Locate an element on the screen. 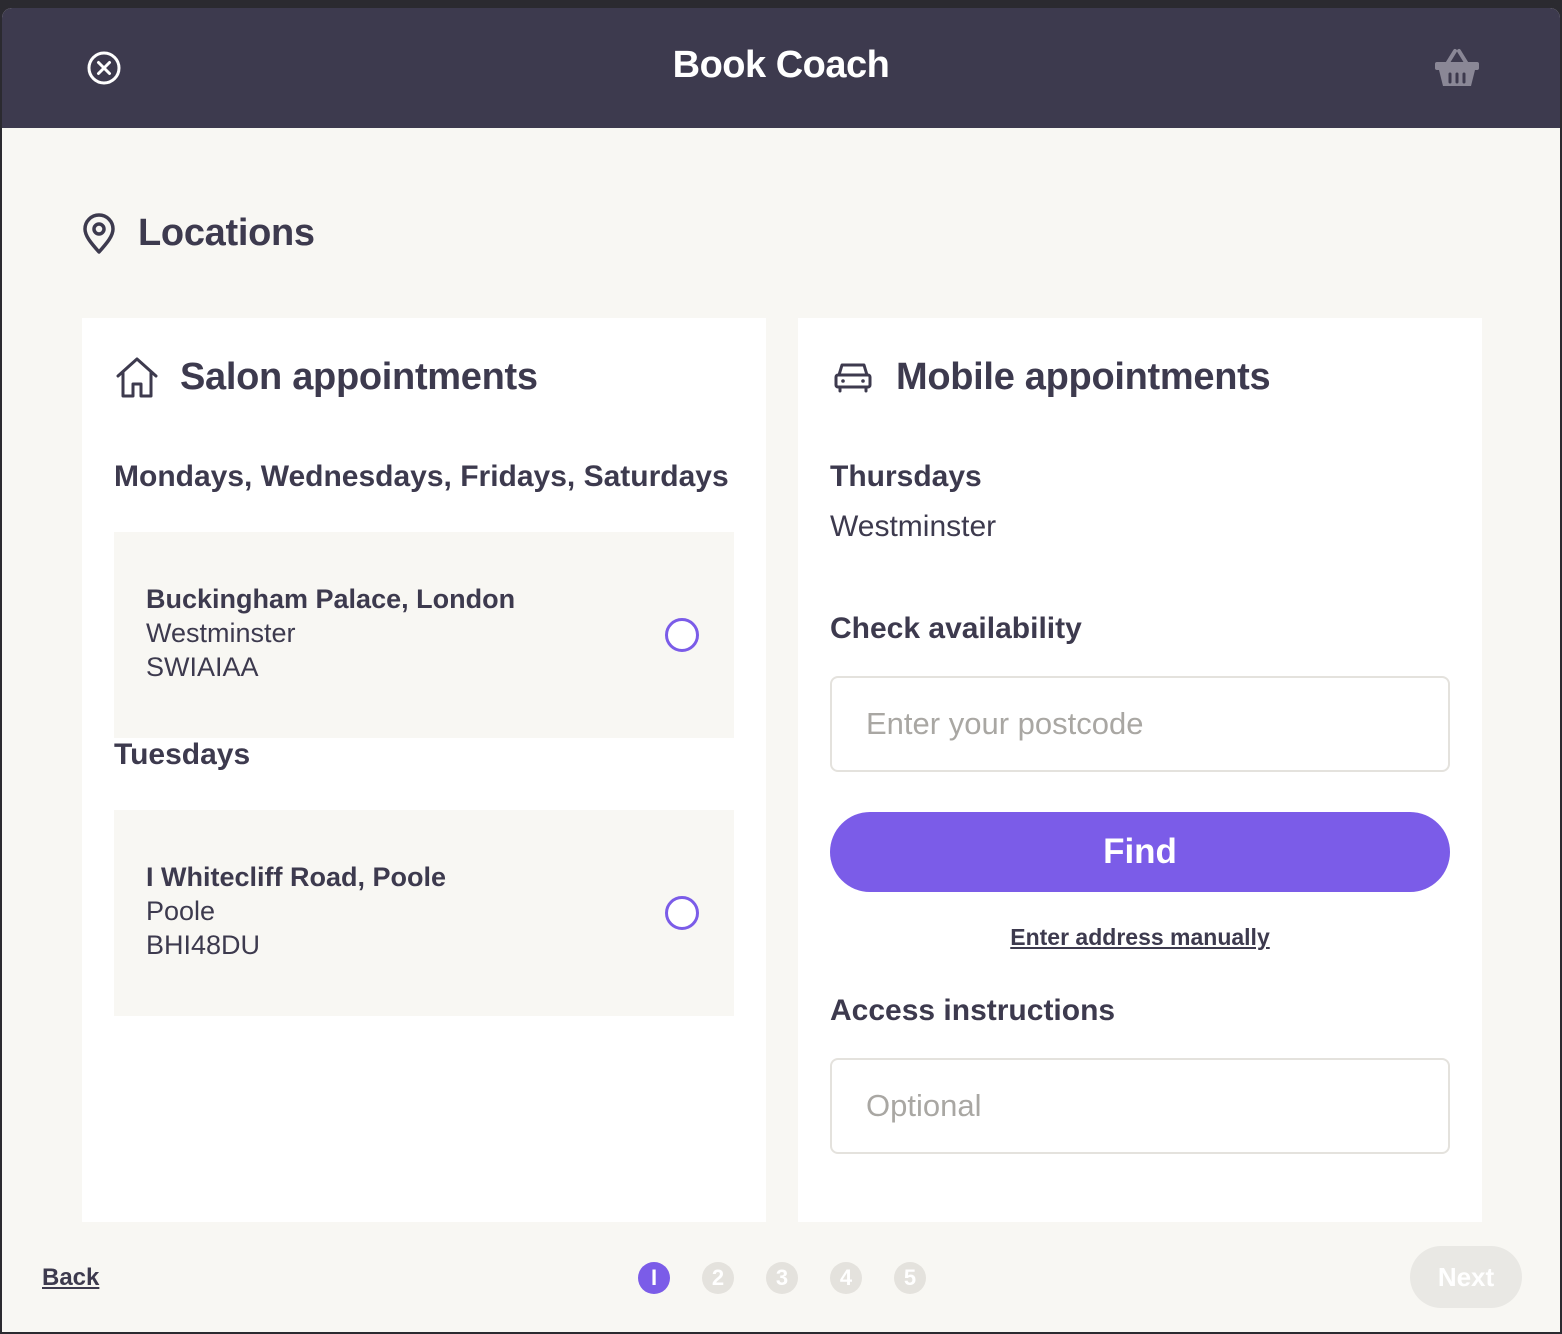 Image resolution: width=1562 pixels, height=1334 pixels. page-title: Book Coach is located at coordinates (781, 65).